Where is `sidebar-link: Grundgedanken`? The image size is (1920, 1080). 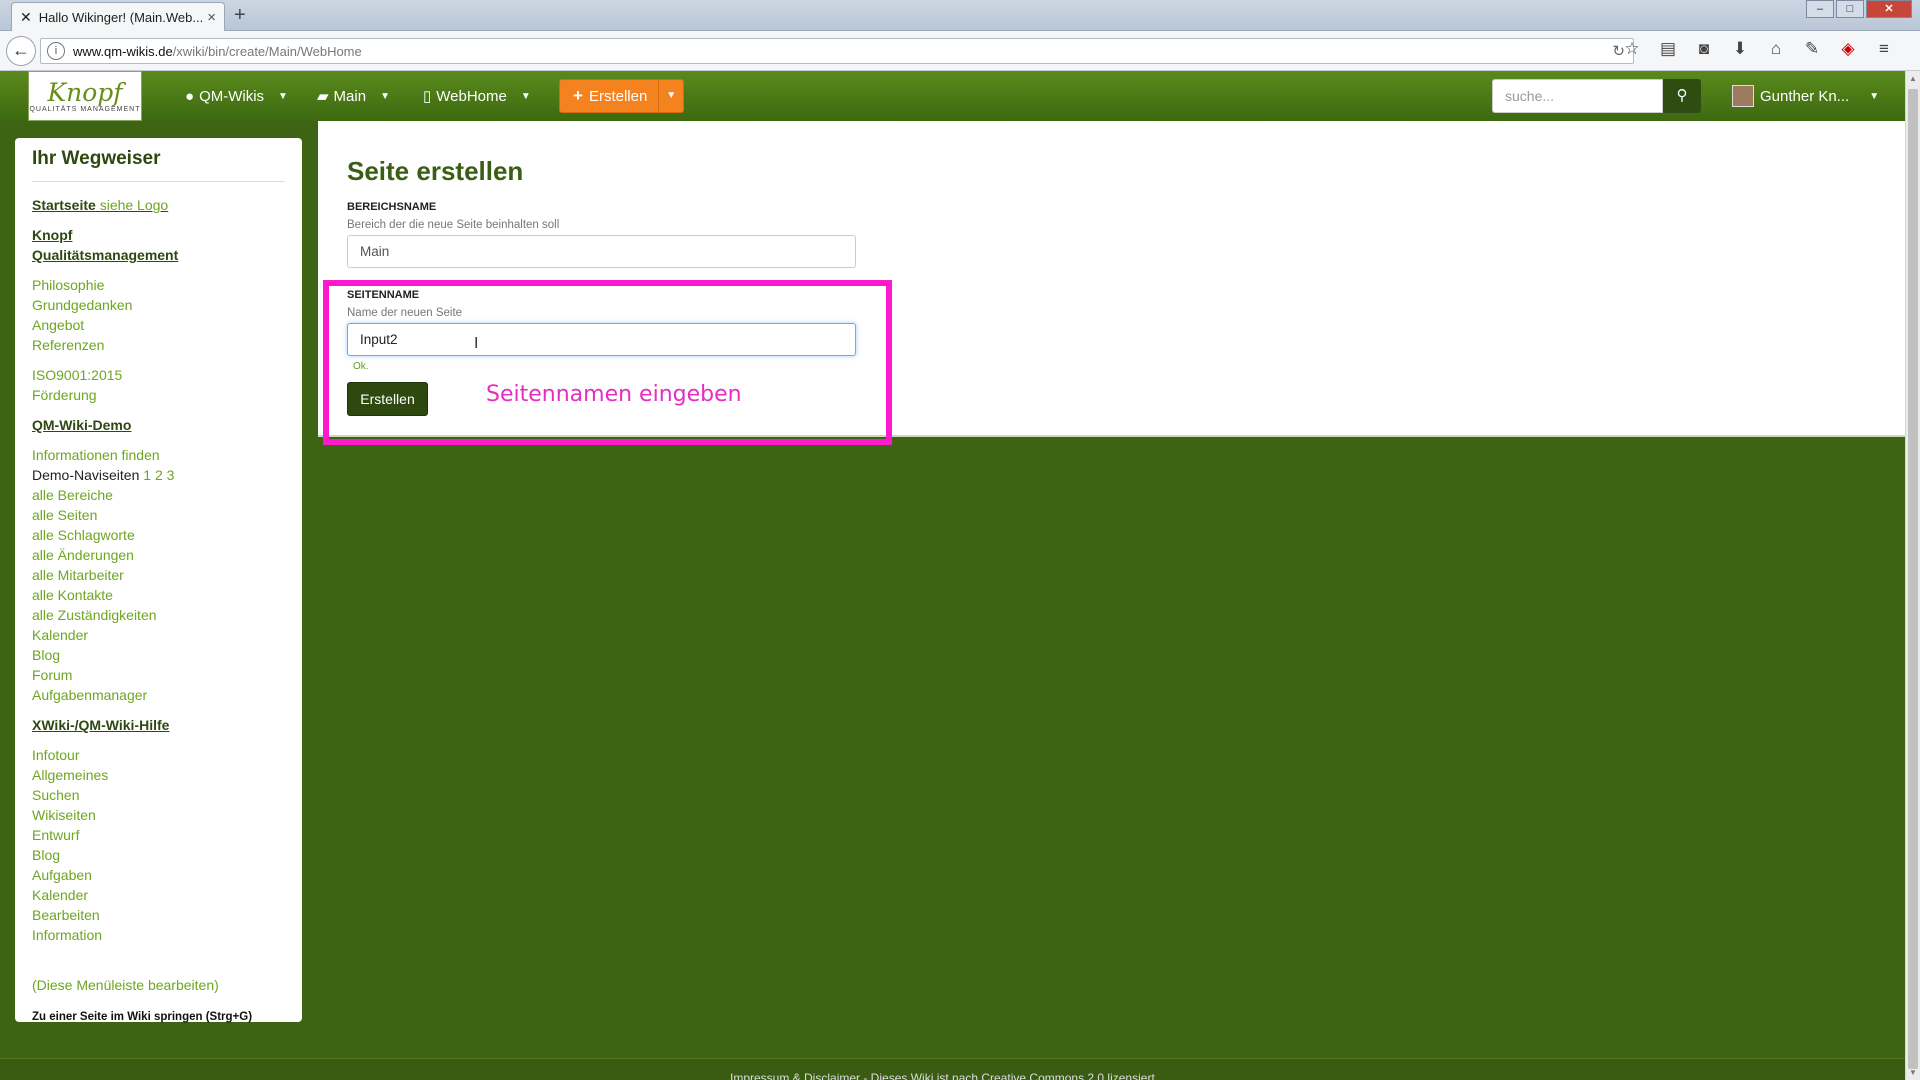
sidebar-link: Grundgedanken is located at coordinates (158, 305).